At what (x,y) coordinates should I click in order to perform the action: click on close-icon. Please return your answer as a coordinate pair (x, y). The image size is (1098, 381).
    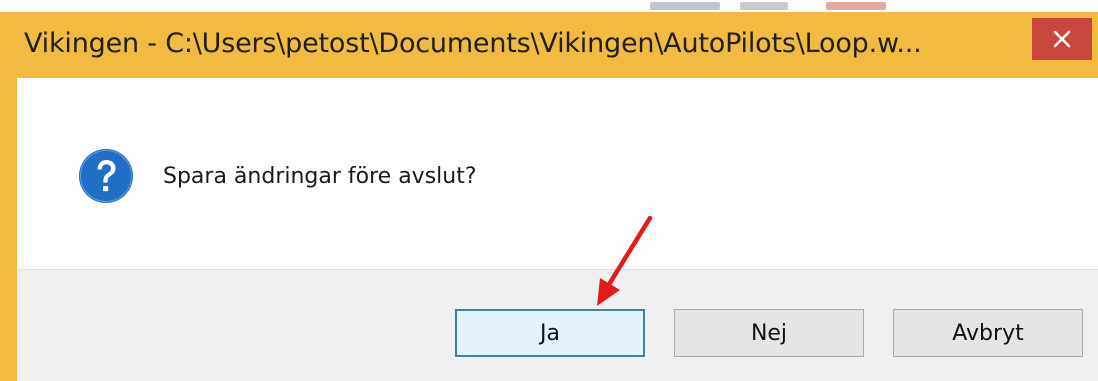
    Looking at the image, I should click on (1062, 39).